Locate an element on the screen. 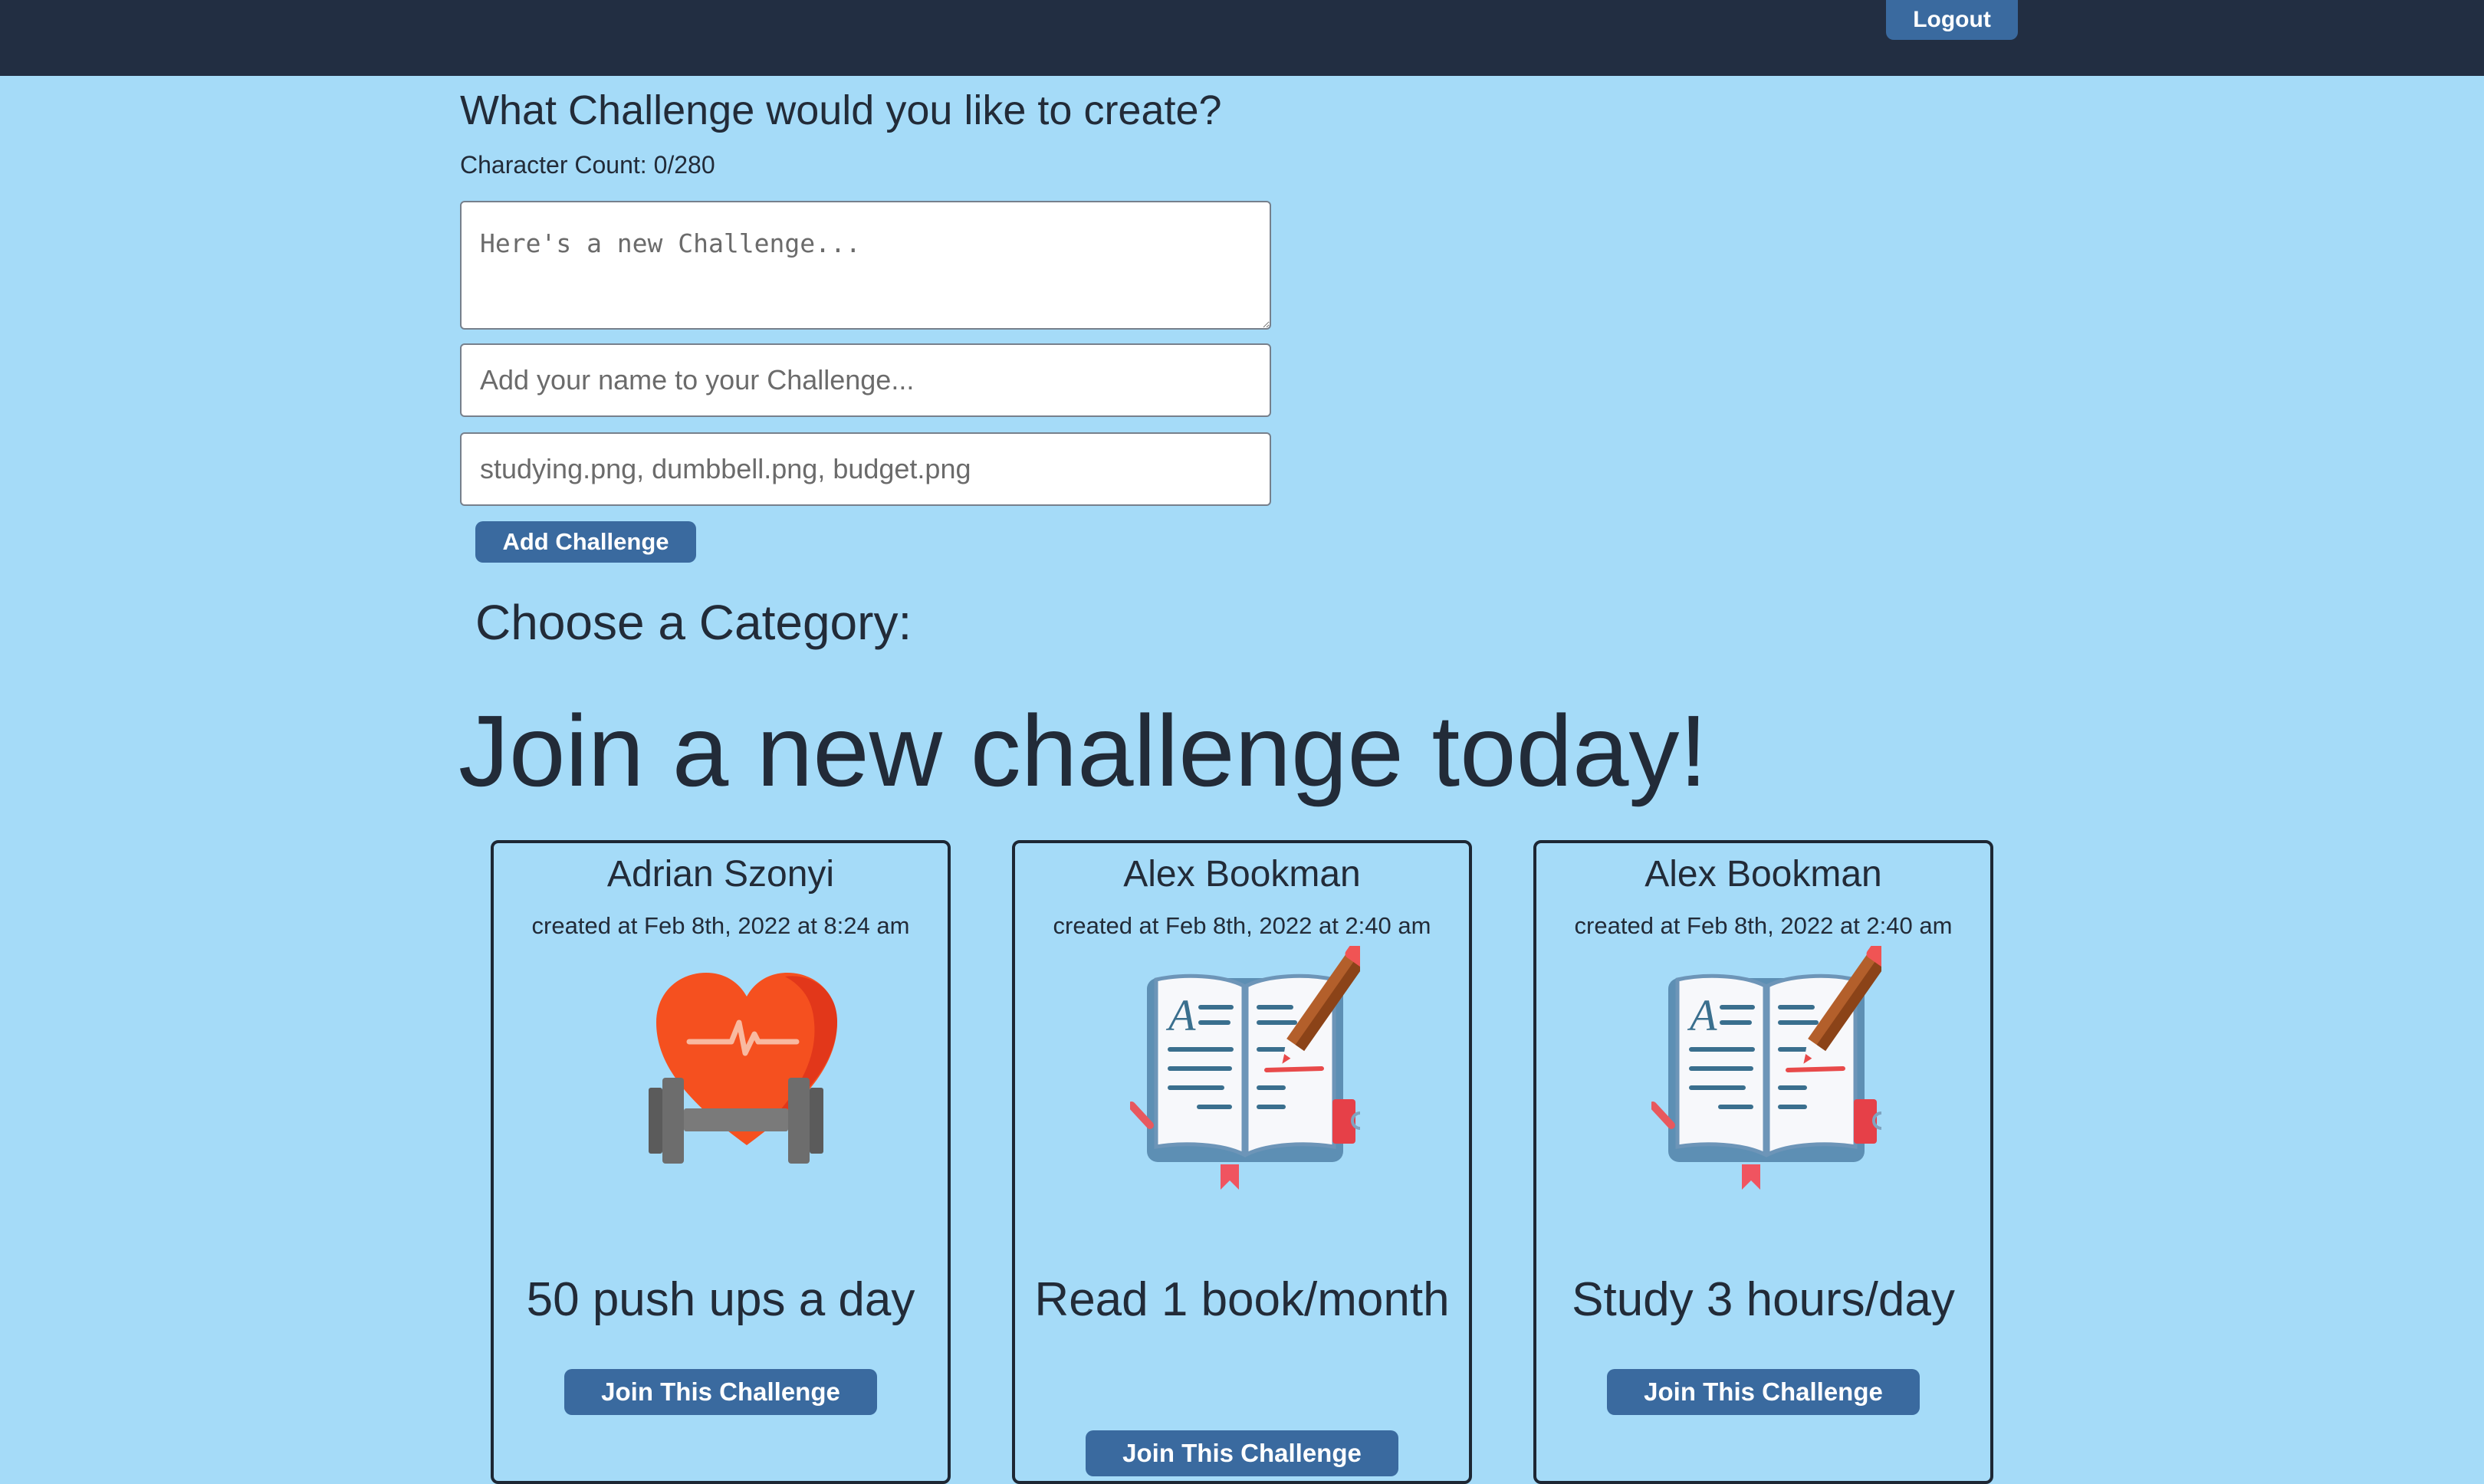 This screenshot has width=2484, height=1484. image-filename-input is located at coordinates (866, 469).